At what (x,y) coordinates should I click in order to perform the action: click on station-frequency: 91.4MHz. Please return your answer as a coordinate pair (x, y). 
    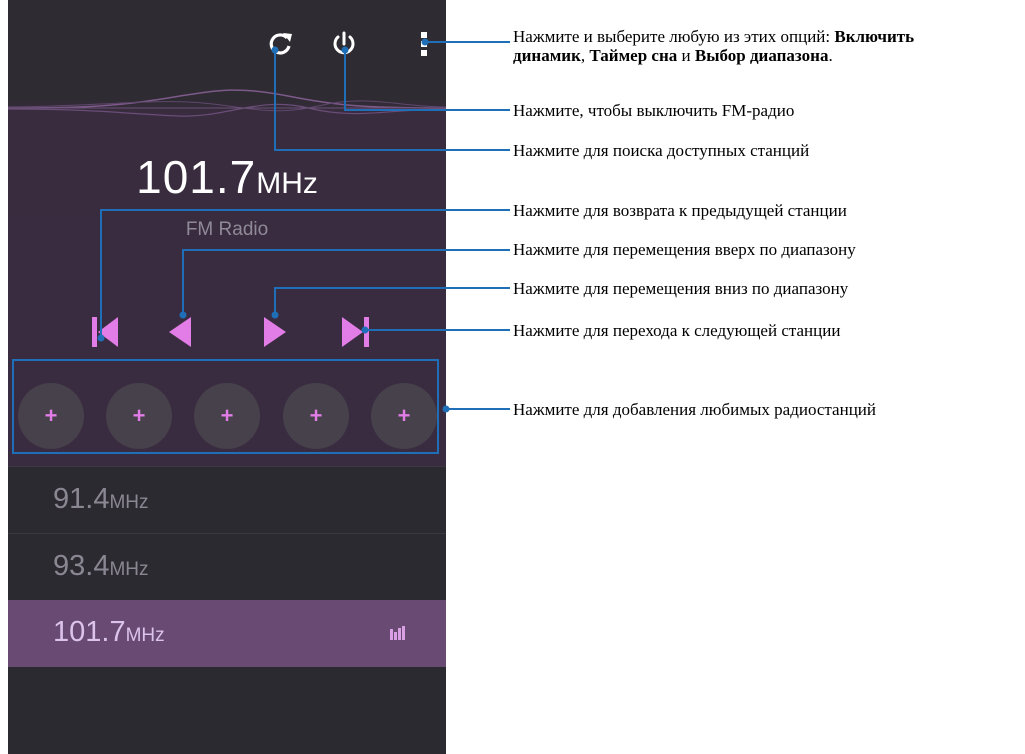
    Looking at the image, I should click on (101, 499).